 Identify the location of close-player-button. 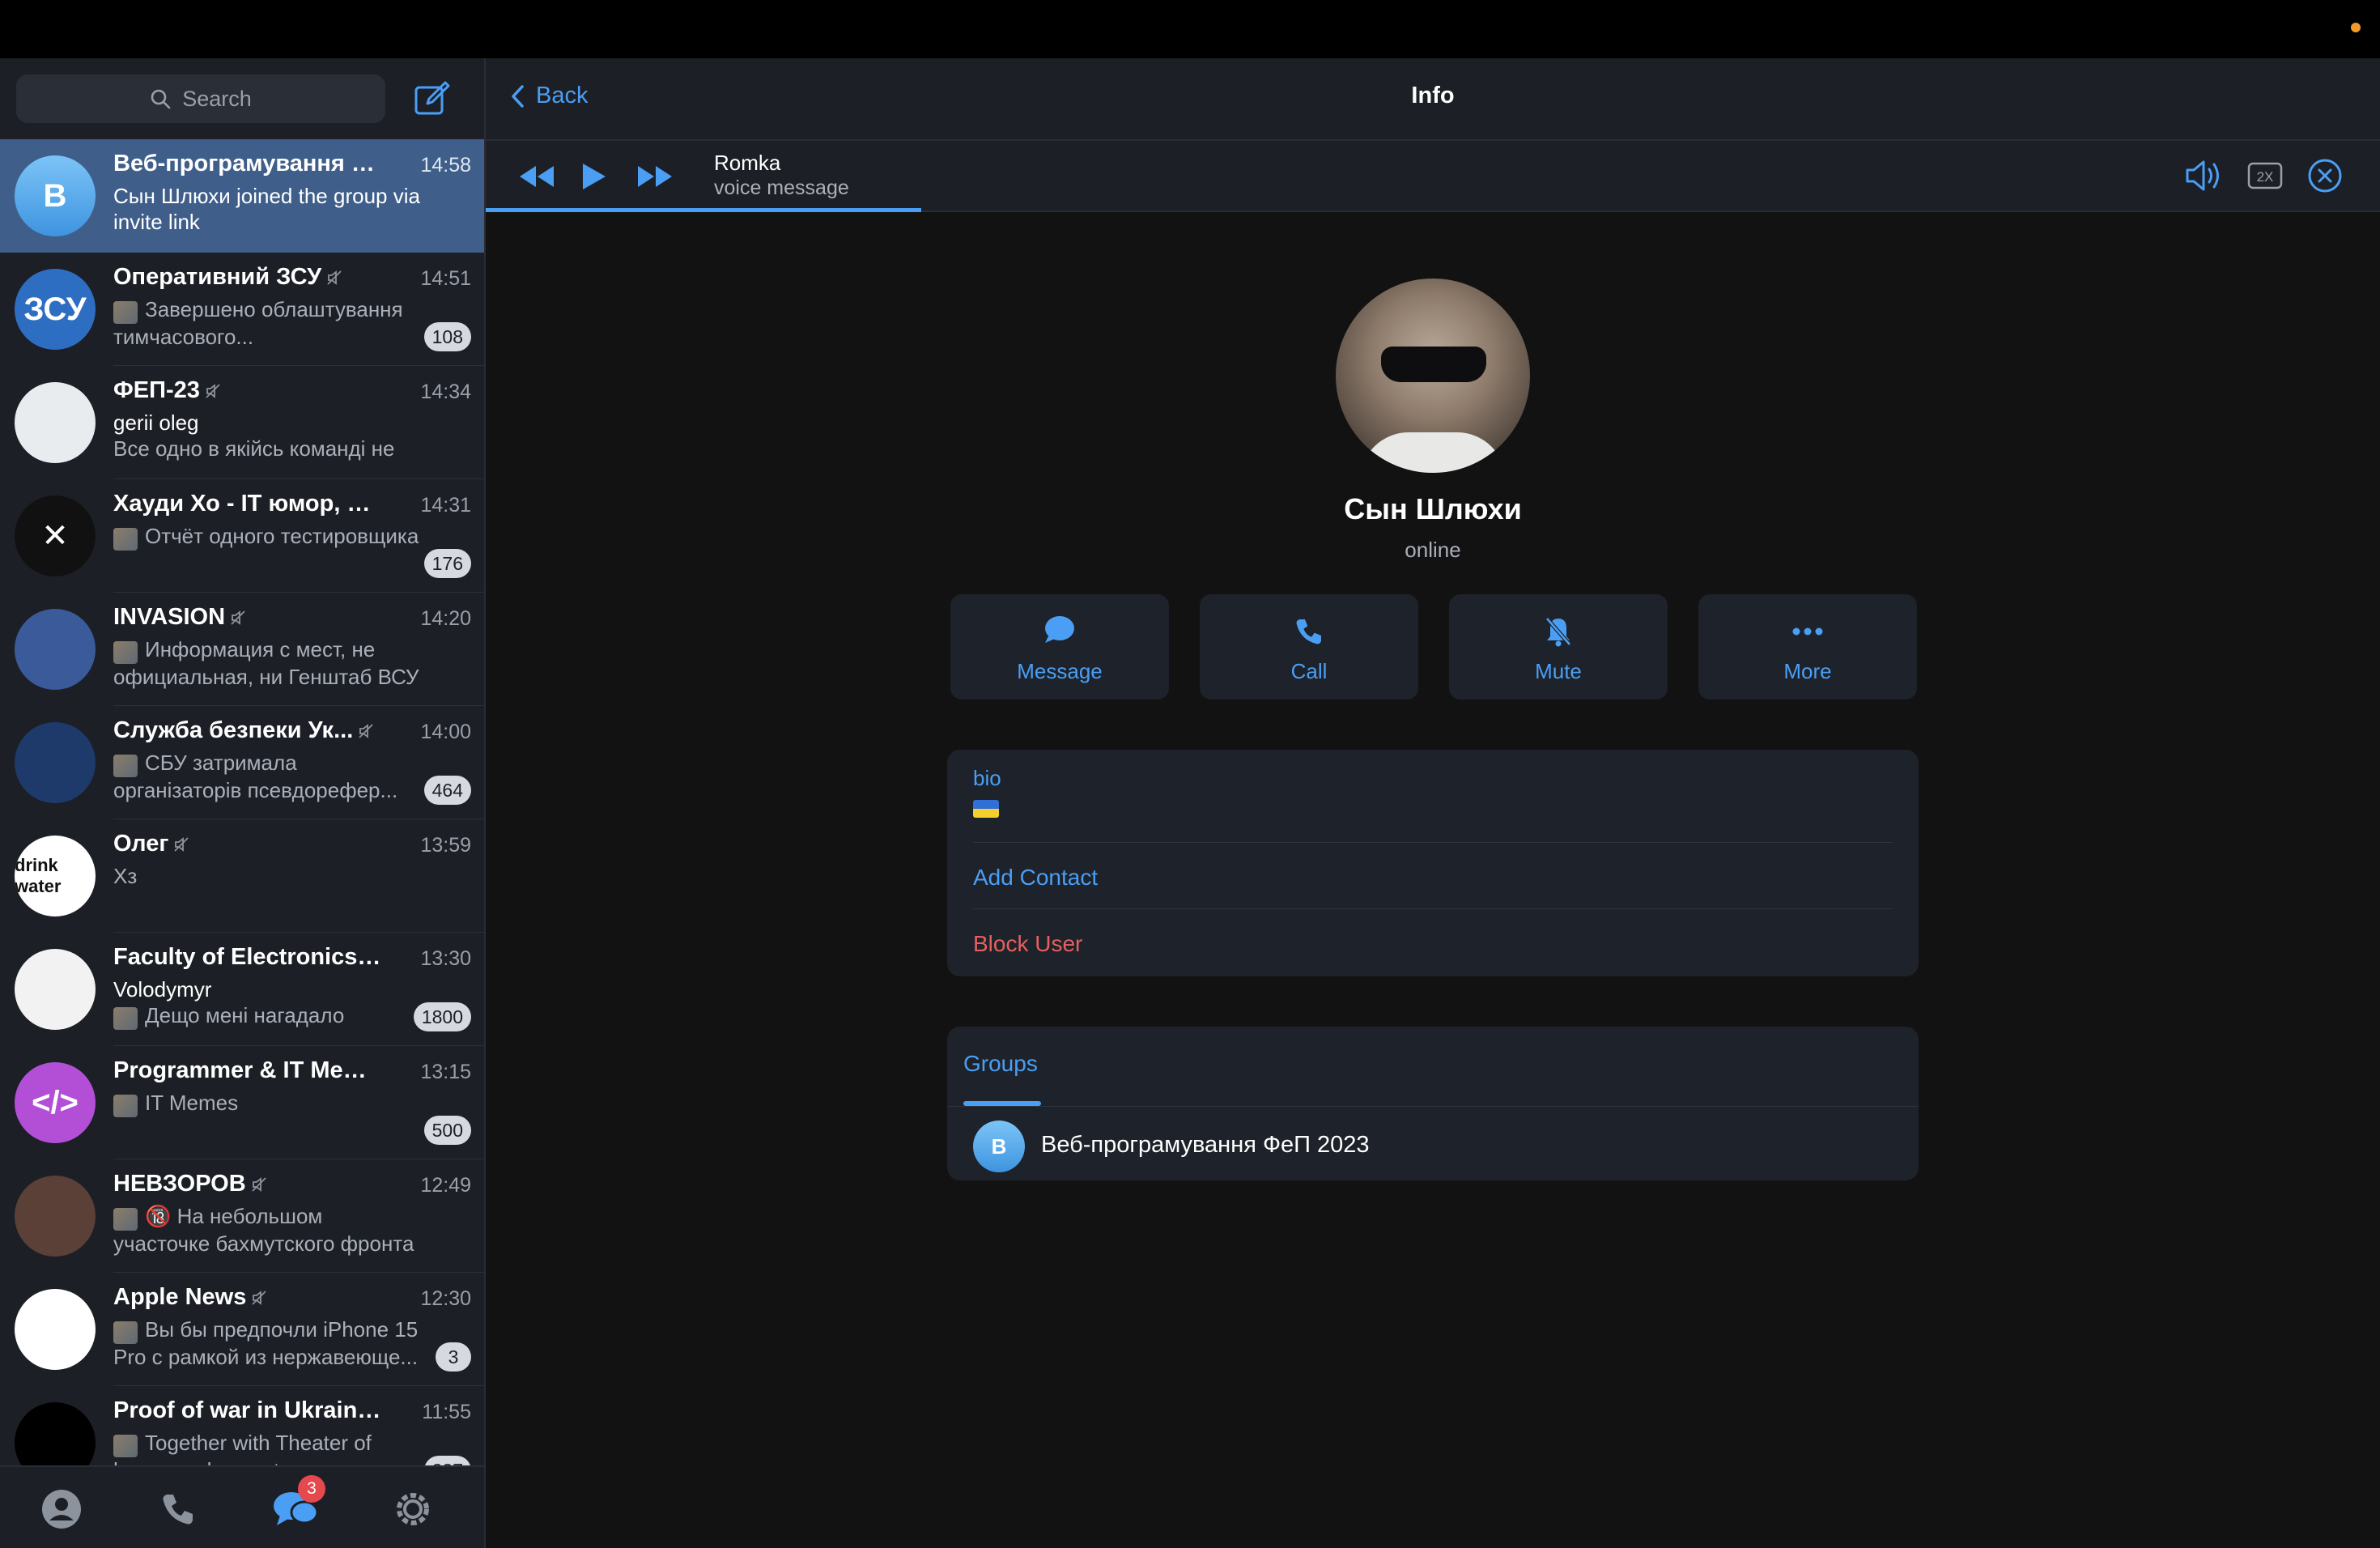
(2325, 175).